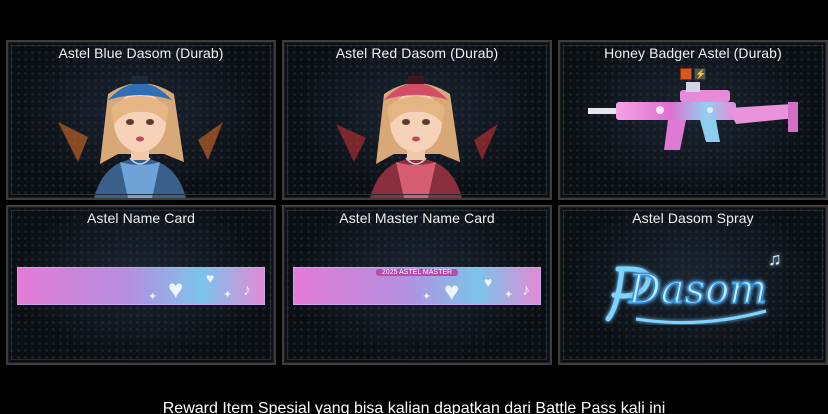  I want to click on banner-tag: 2025 ASTEL MASTER, so click(417, 272).